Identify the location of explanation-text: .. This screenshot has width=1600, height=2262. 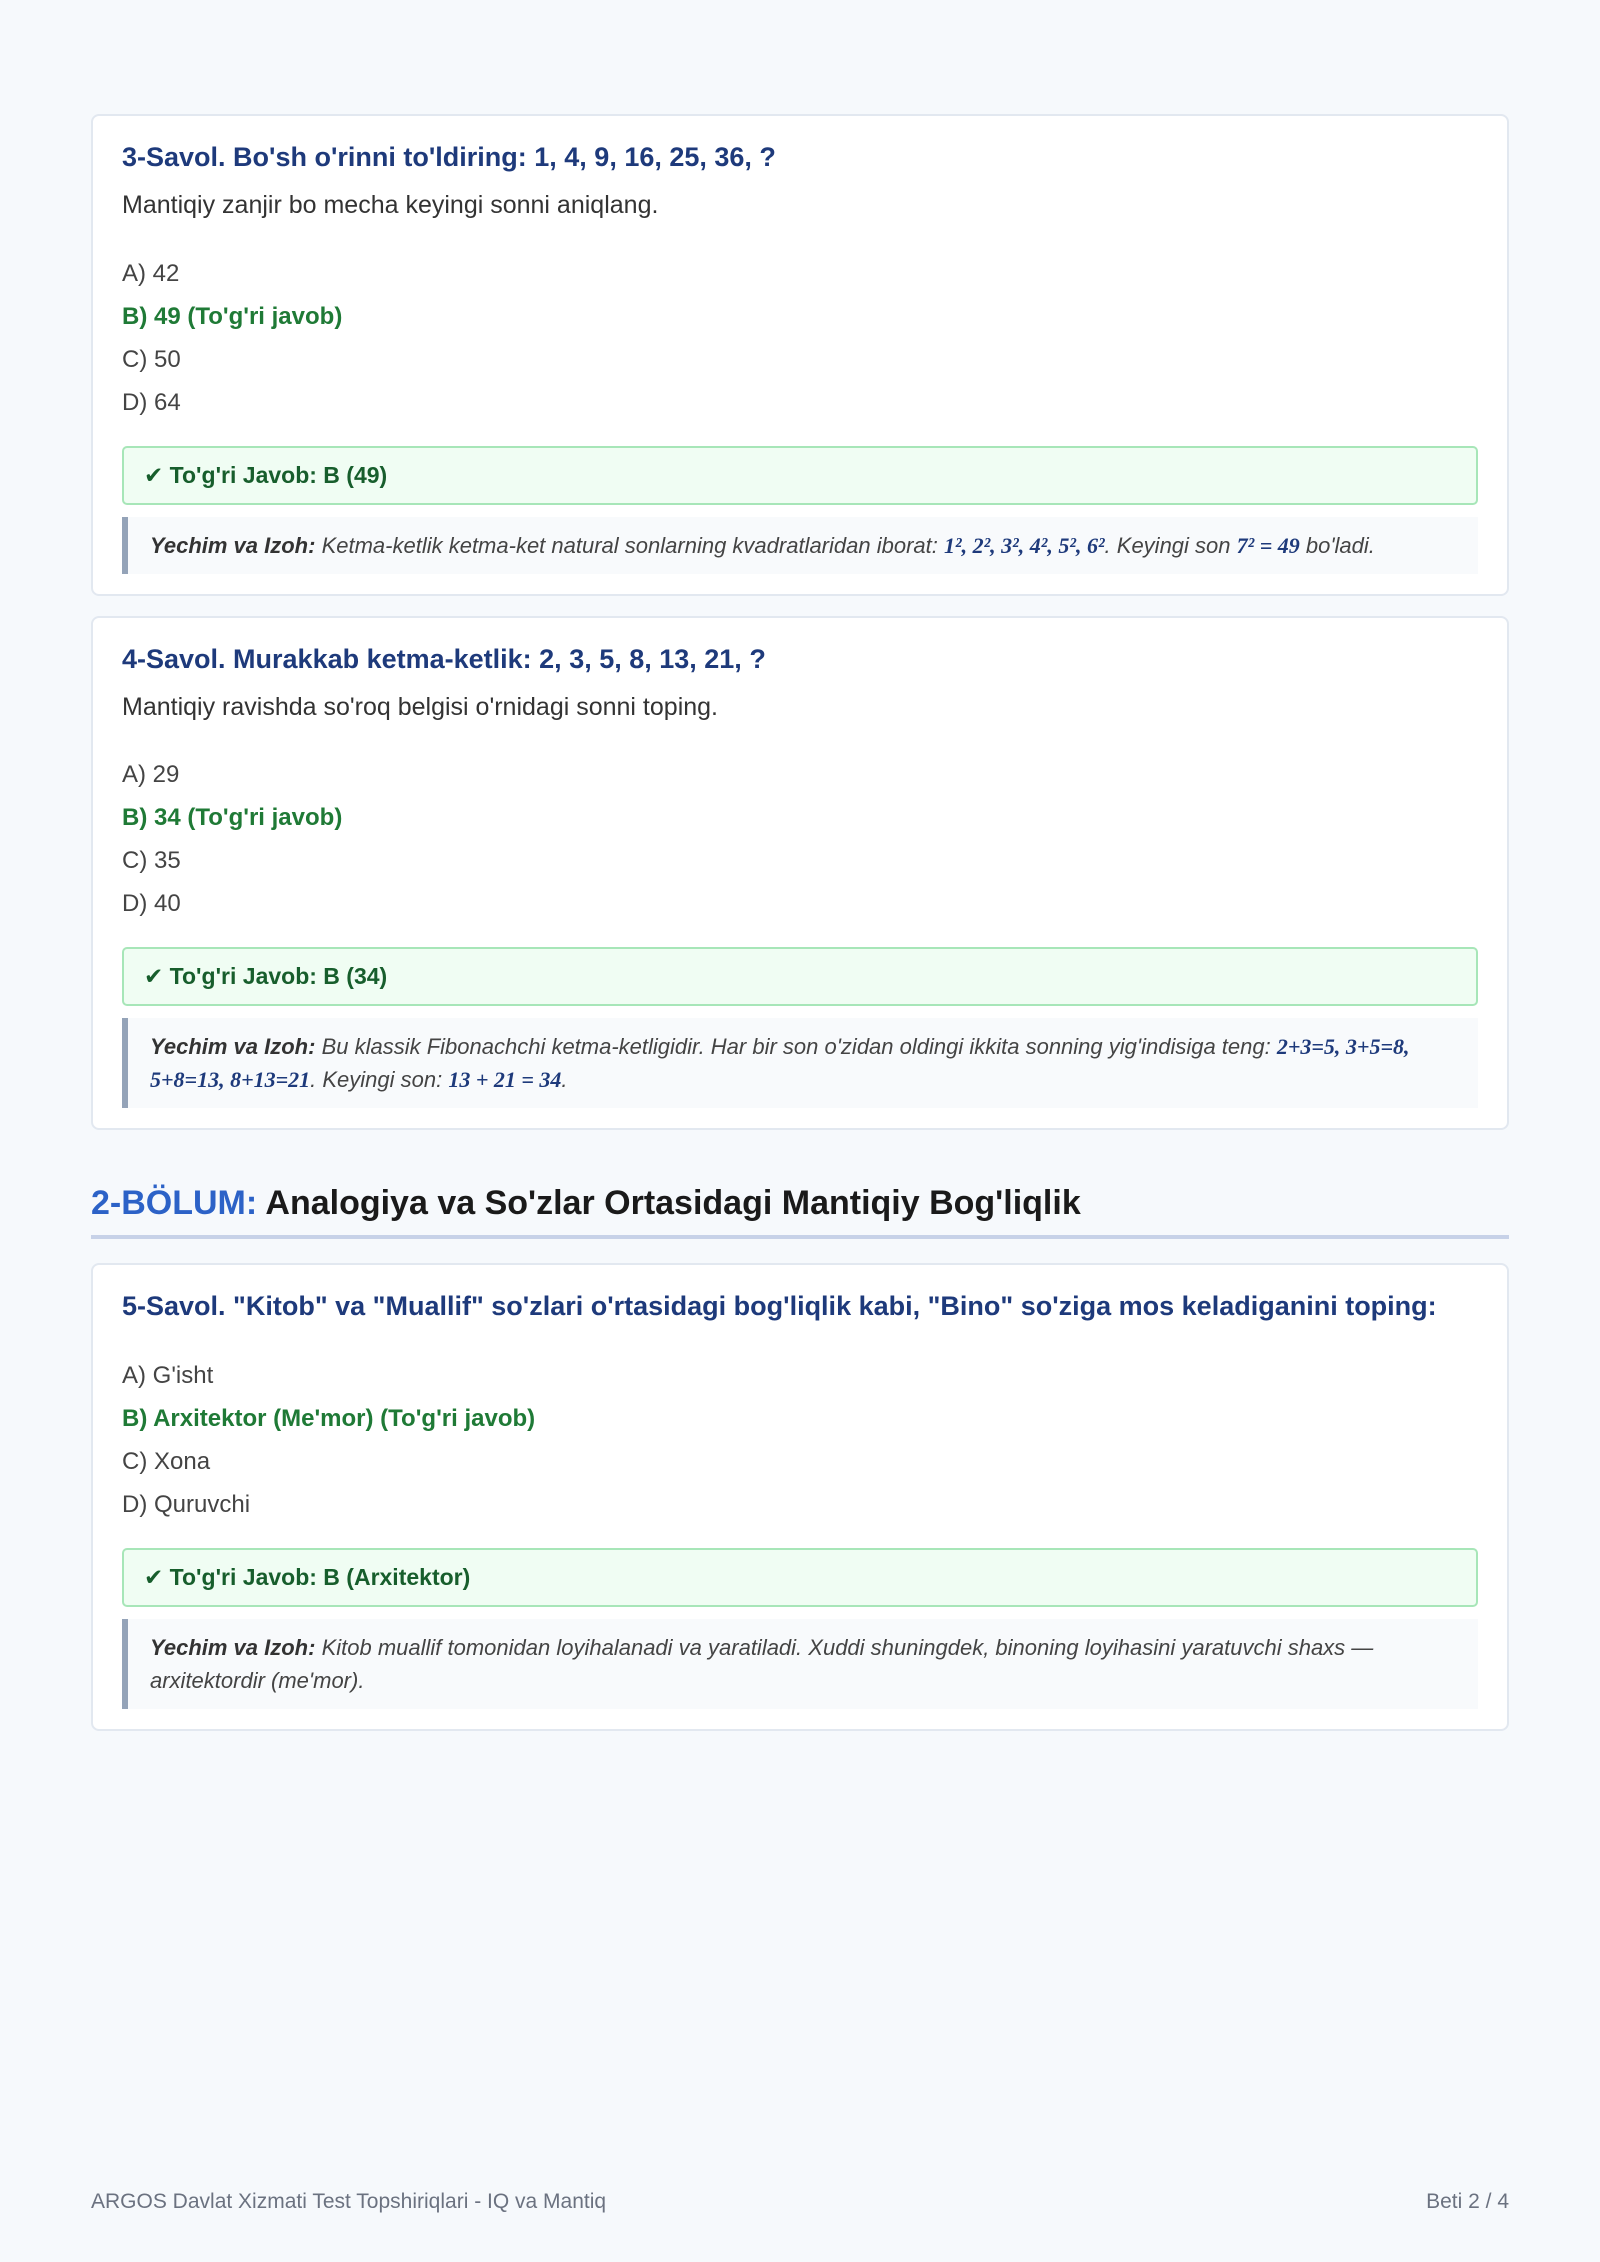
(564, 1080).